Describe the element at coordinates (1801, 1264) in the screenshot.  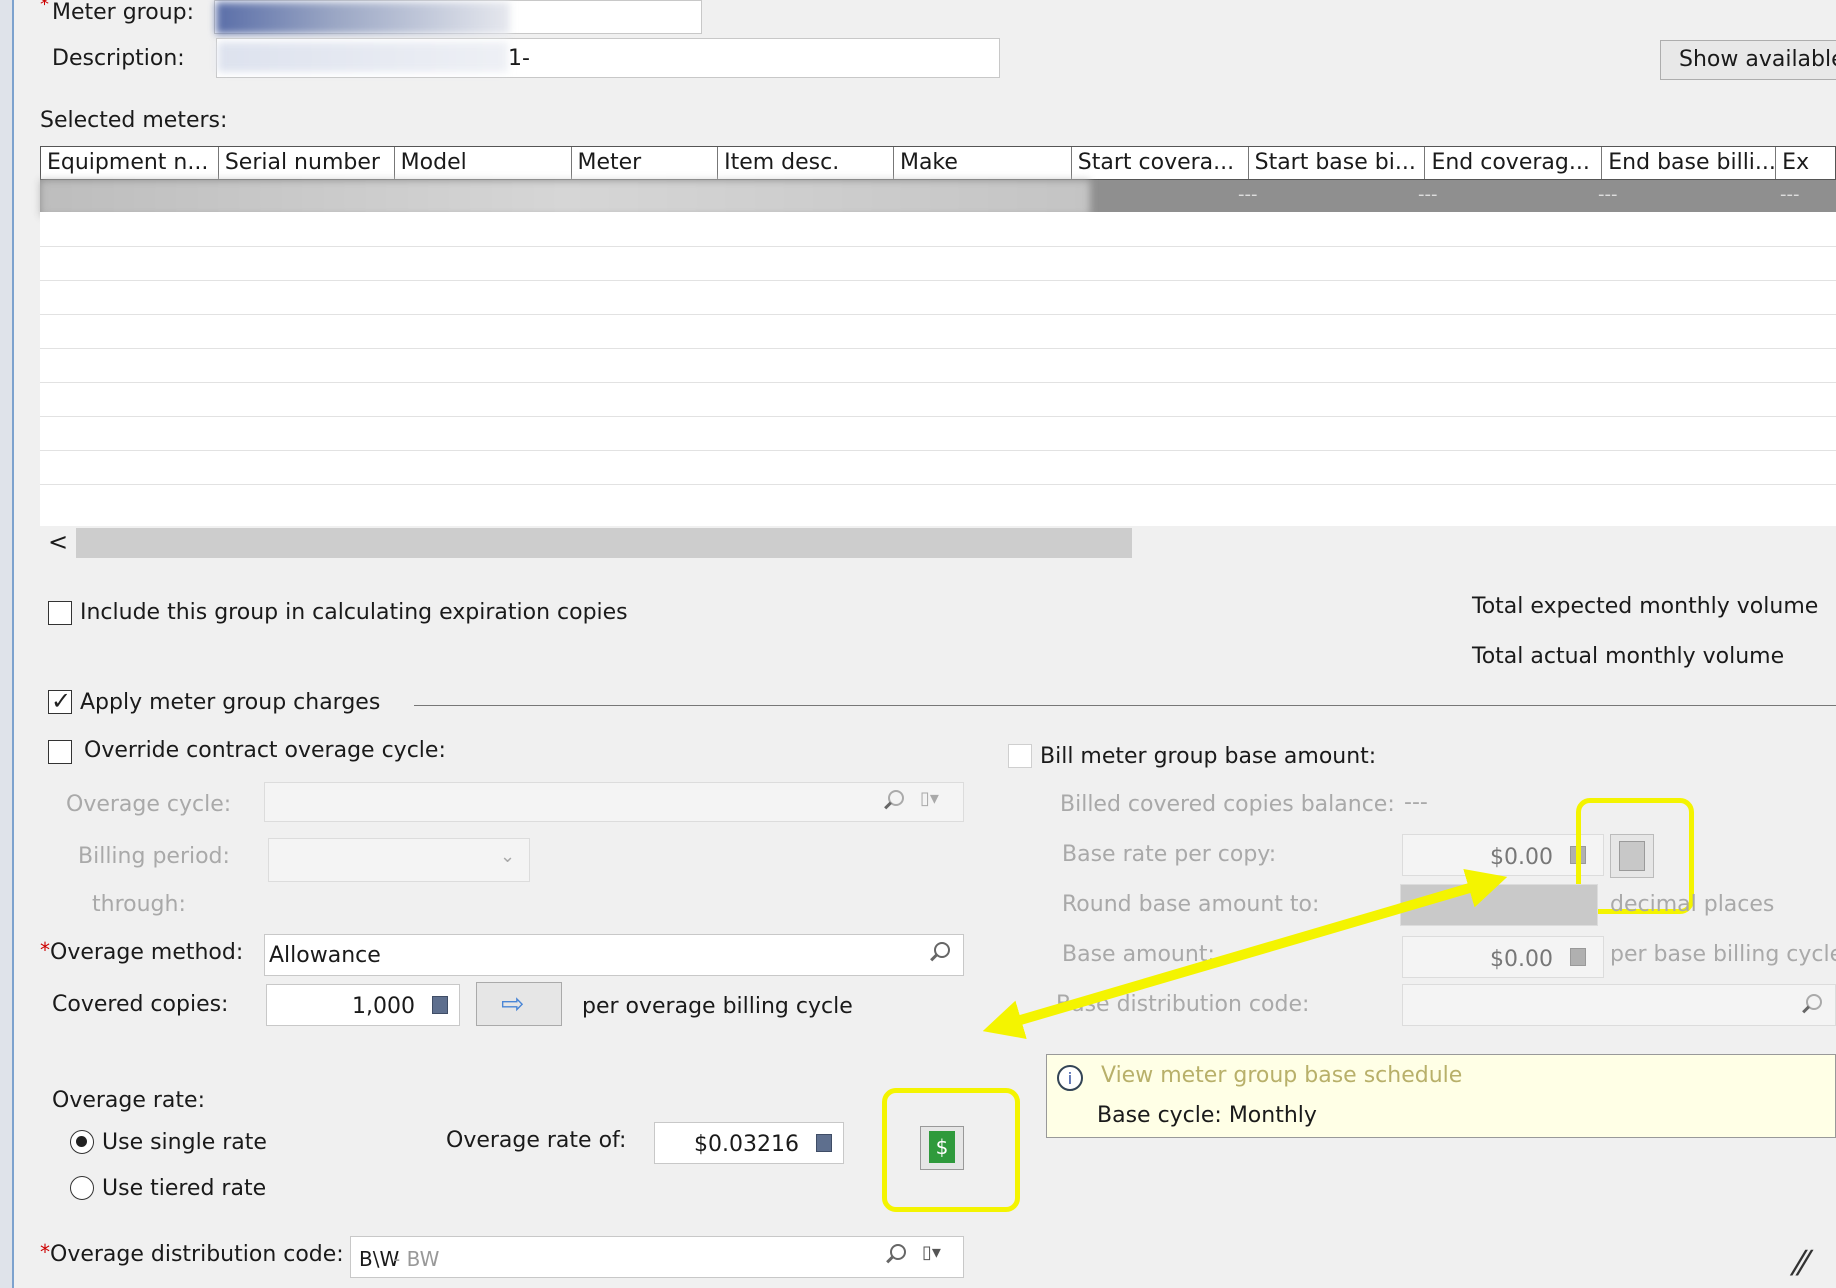
I see `resize-grip-icon: ⁄⁄` at that location.